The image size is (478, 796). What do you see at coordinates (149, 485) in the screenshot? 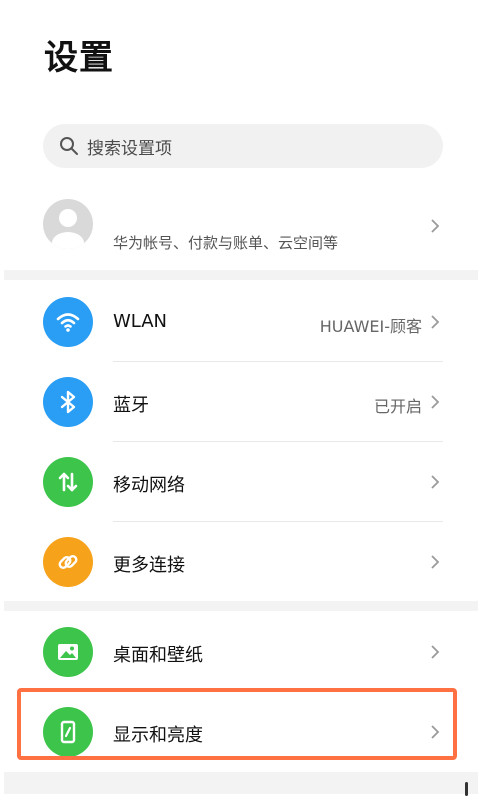
I see `settings-item-label: 移动网络` at bounding box center [149, 485].